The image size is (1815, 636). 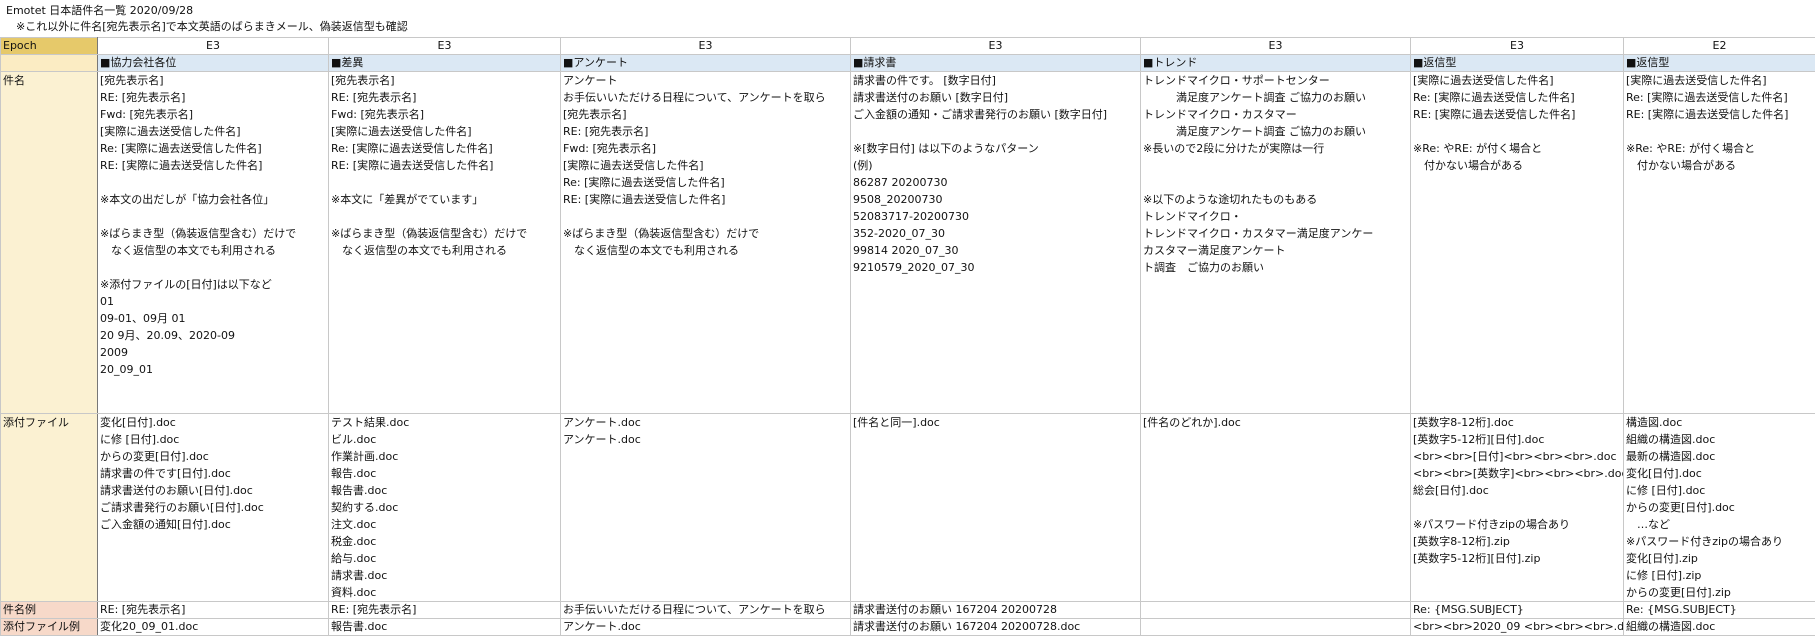 I want to click on cell-line: アンケート, so click(x=705, y=80).